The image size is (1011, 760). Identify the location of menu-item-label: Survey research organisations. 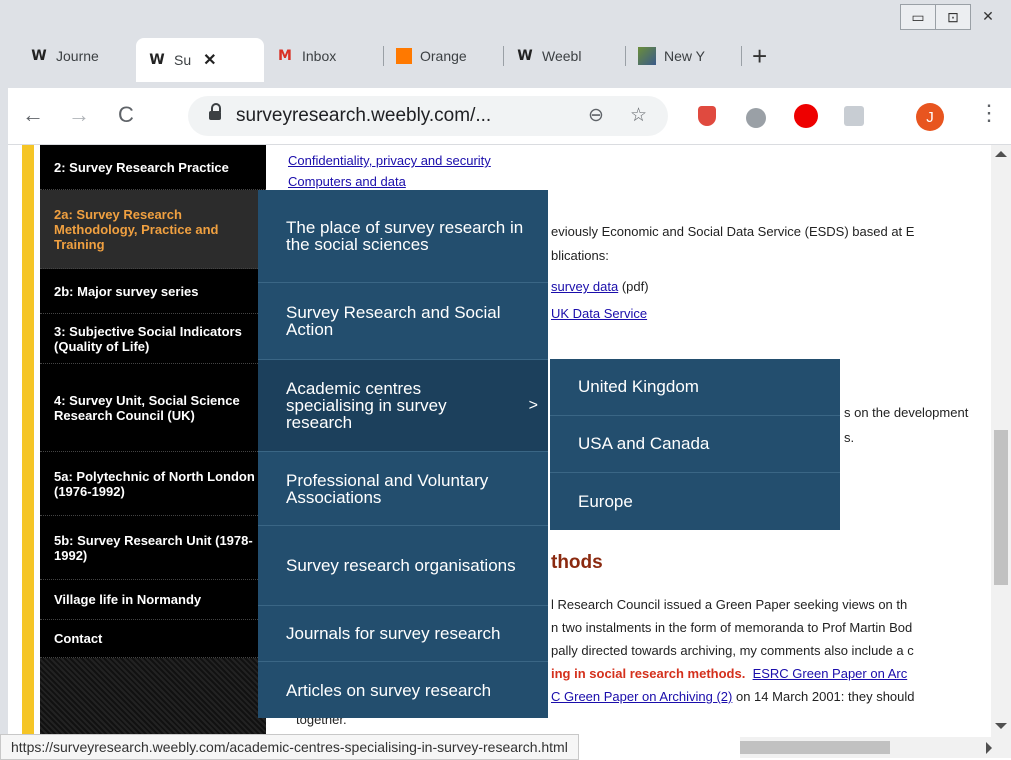
(401, 565).